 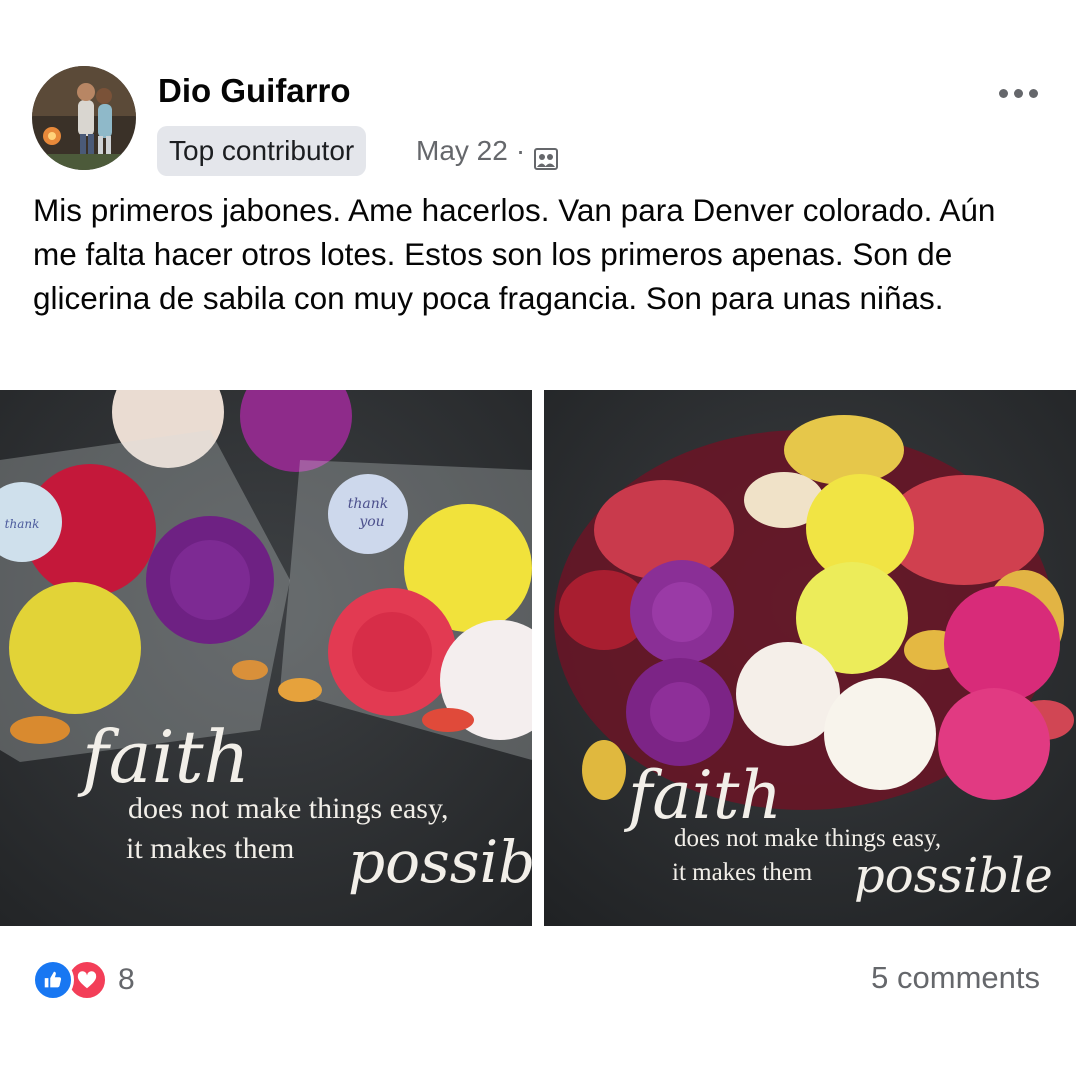 I want to click on quote-script-possible: possible, so click(x=953, y=876).